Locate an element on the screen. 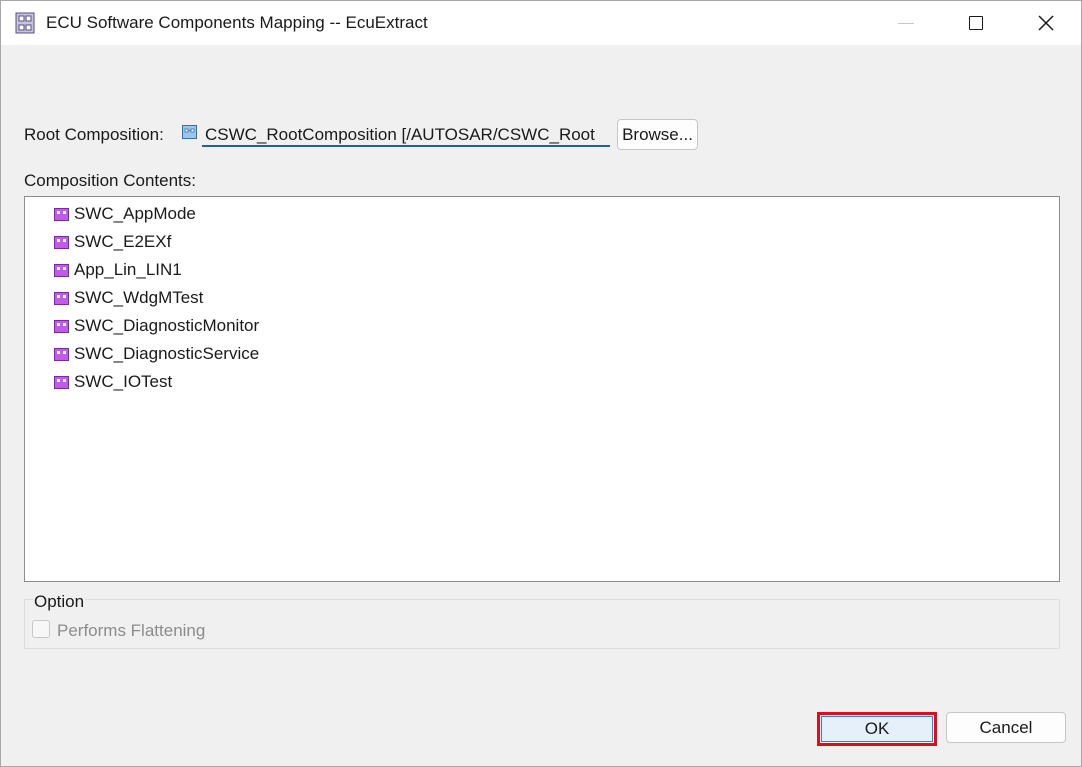  list-item-label: SWC_E2EXf is located at coordinates (123, 241).